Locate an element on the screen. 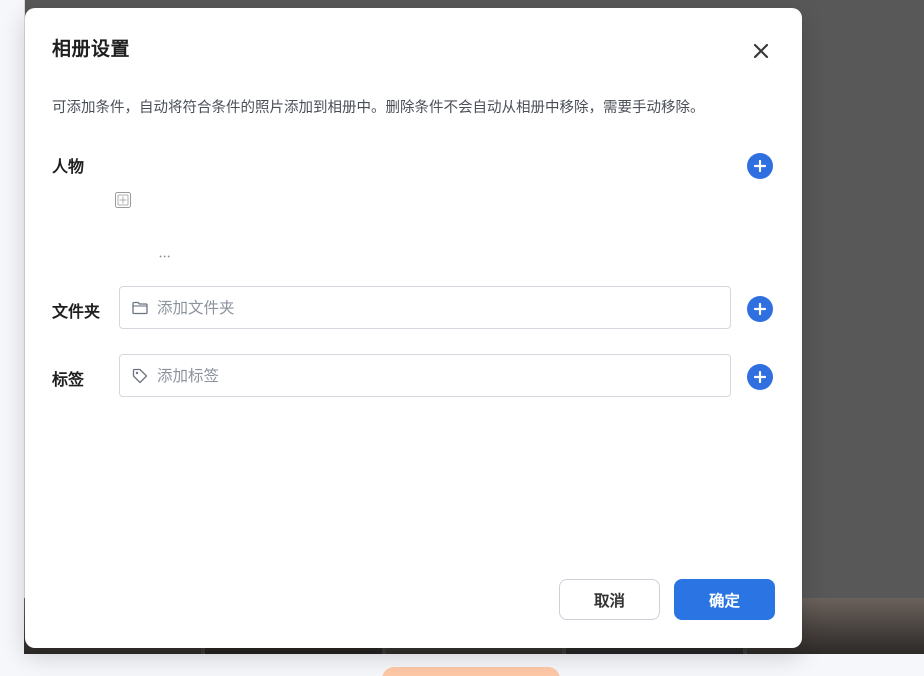 The width and height of the screenshot is (924, 676). close-icon is located at coordinates (761, 51).